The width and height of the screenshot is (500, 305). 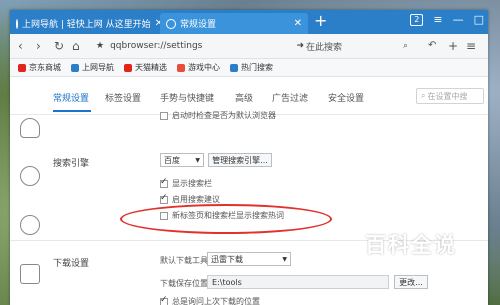 What do you see at coordinates (234, 23) in the screenshot?
I see `tab-settings: 常规设置 ✕` at bounding box center [234, 23].